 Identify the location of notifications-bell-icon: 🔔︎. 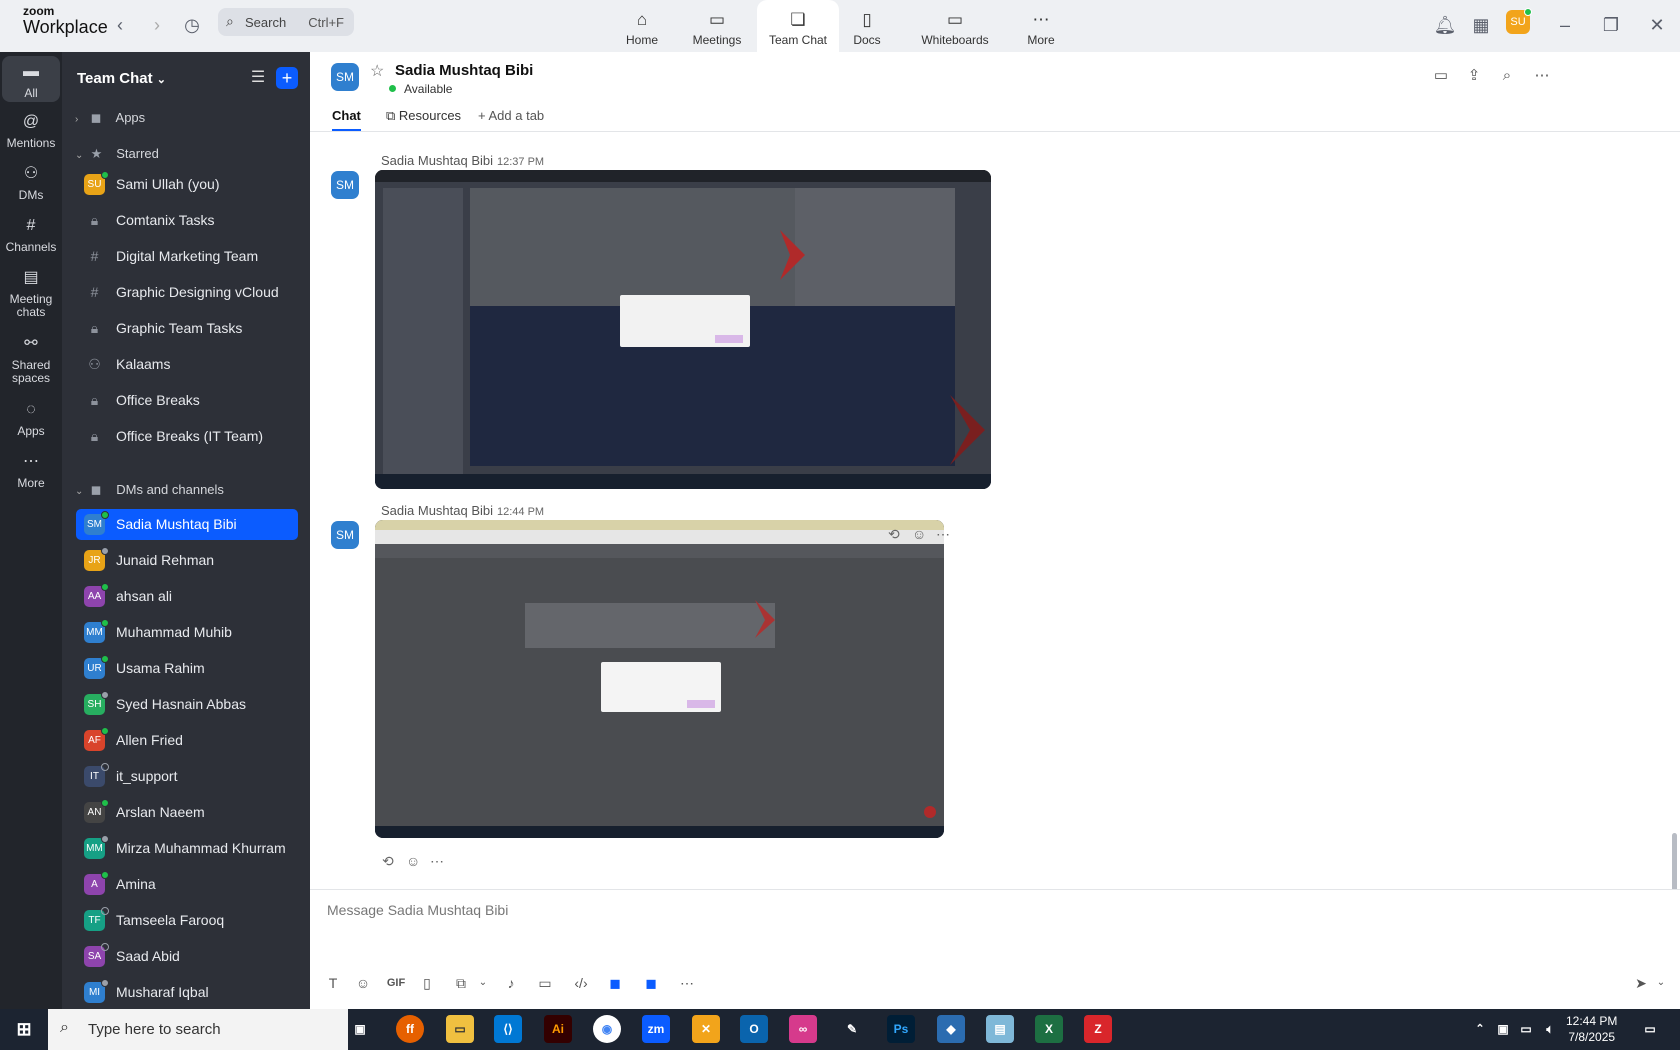
(1445, 25).